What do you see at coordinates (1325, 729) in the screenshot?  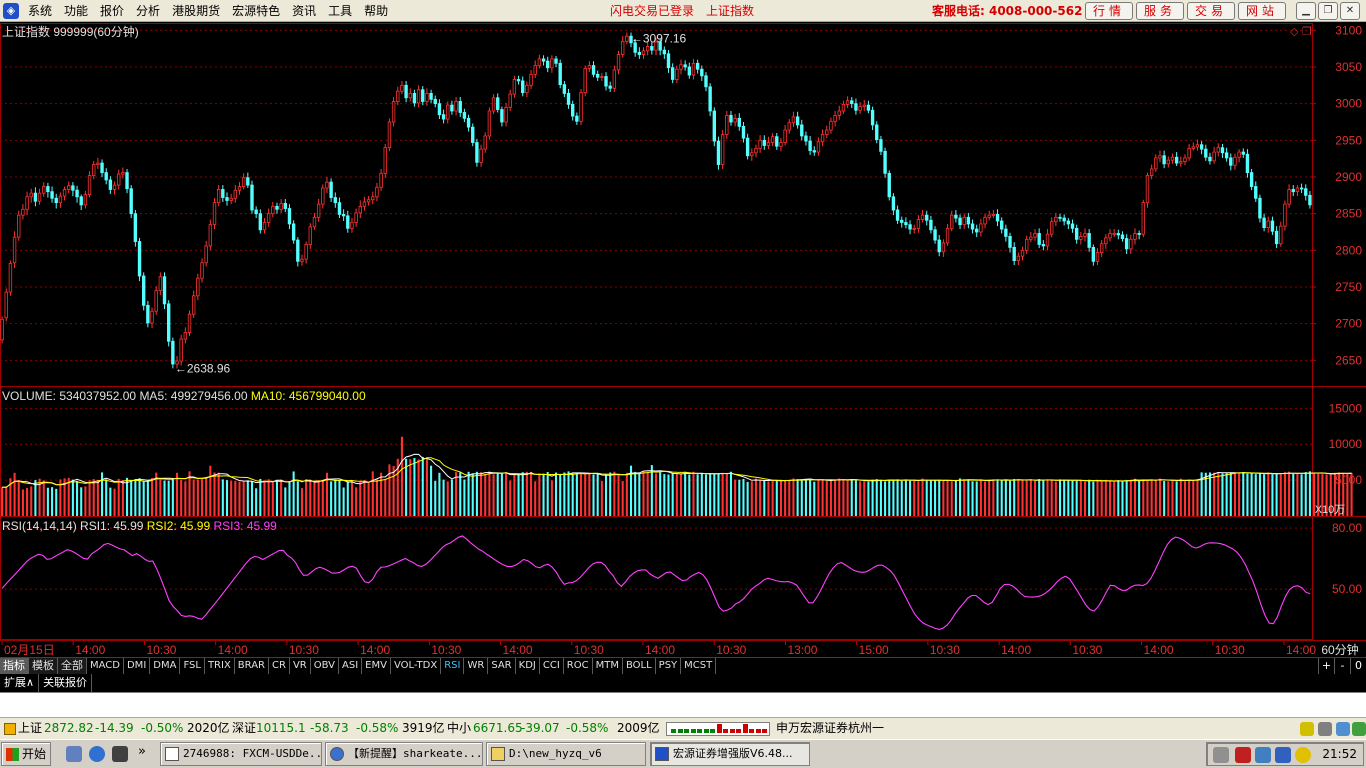 I see `signal-icon` at bounding box center [1325, 729].